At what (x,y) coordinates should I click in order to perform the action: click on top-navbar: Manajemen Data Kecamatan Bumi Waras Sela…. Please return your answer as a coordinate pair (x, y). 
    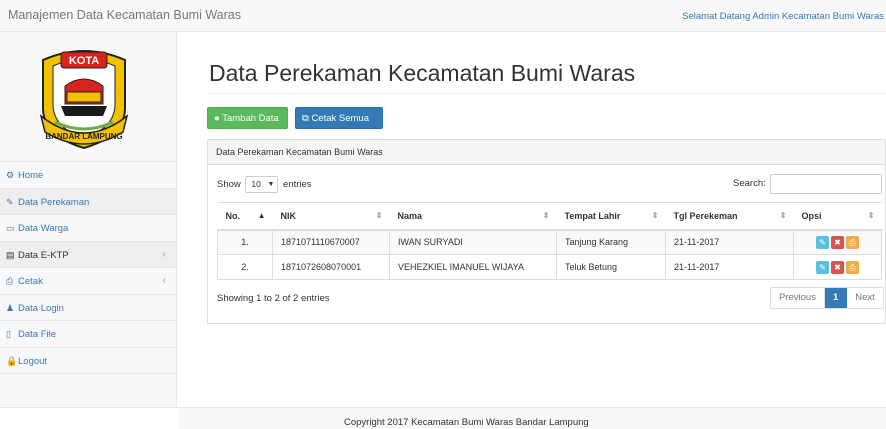
    Looking at the image, I should click on (443, 16).